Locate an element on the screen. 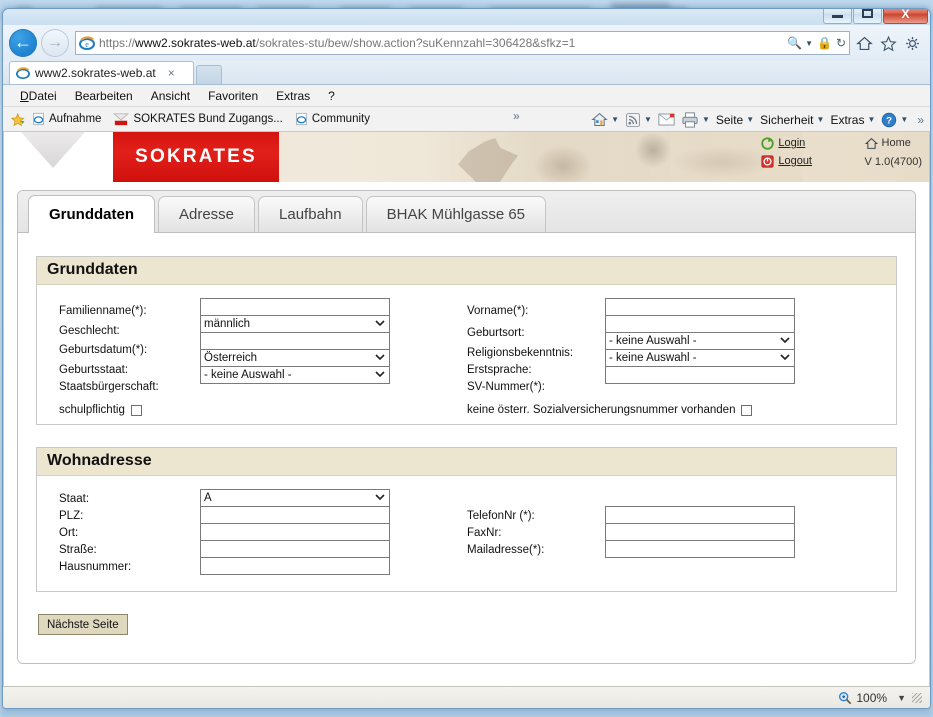 This screenshot has height=717, width=933. maximize-button is located at coordinates (867, 16).